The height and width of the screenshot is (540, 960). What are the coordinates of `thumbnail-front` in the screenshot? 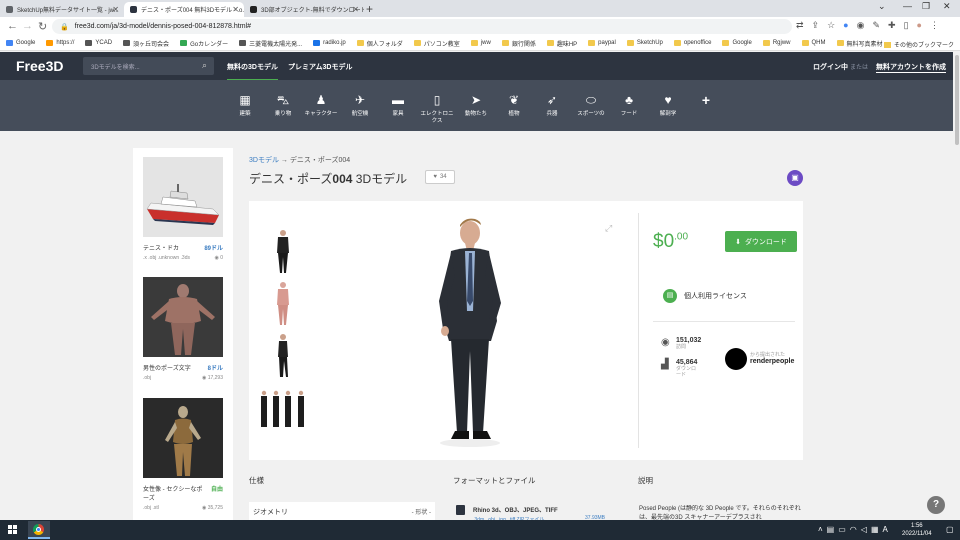 It's located at (283, 251).